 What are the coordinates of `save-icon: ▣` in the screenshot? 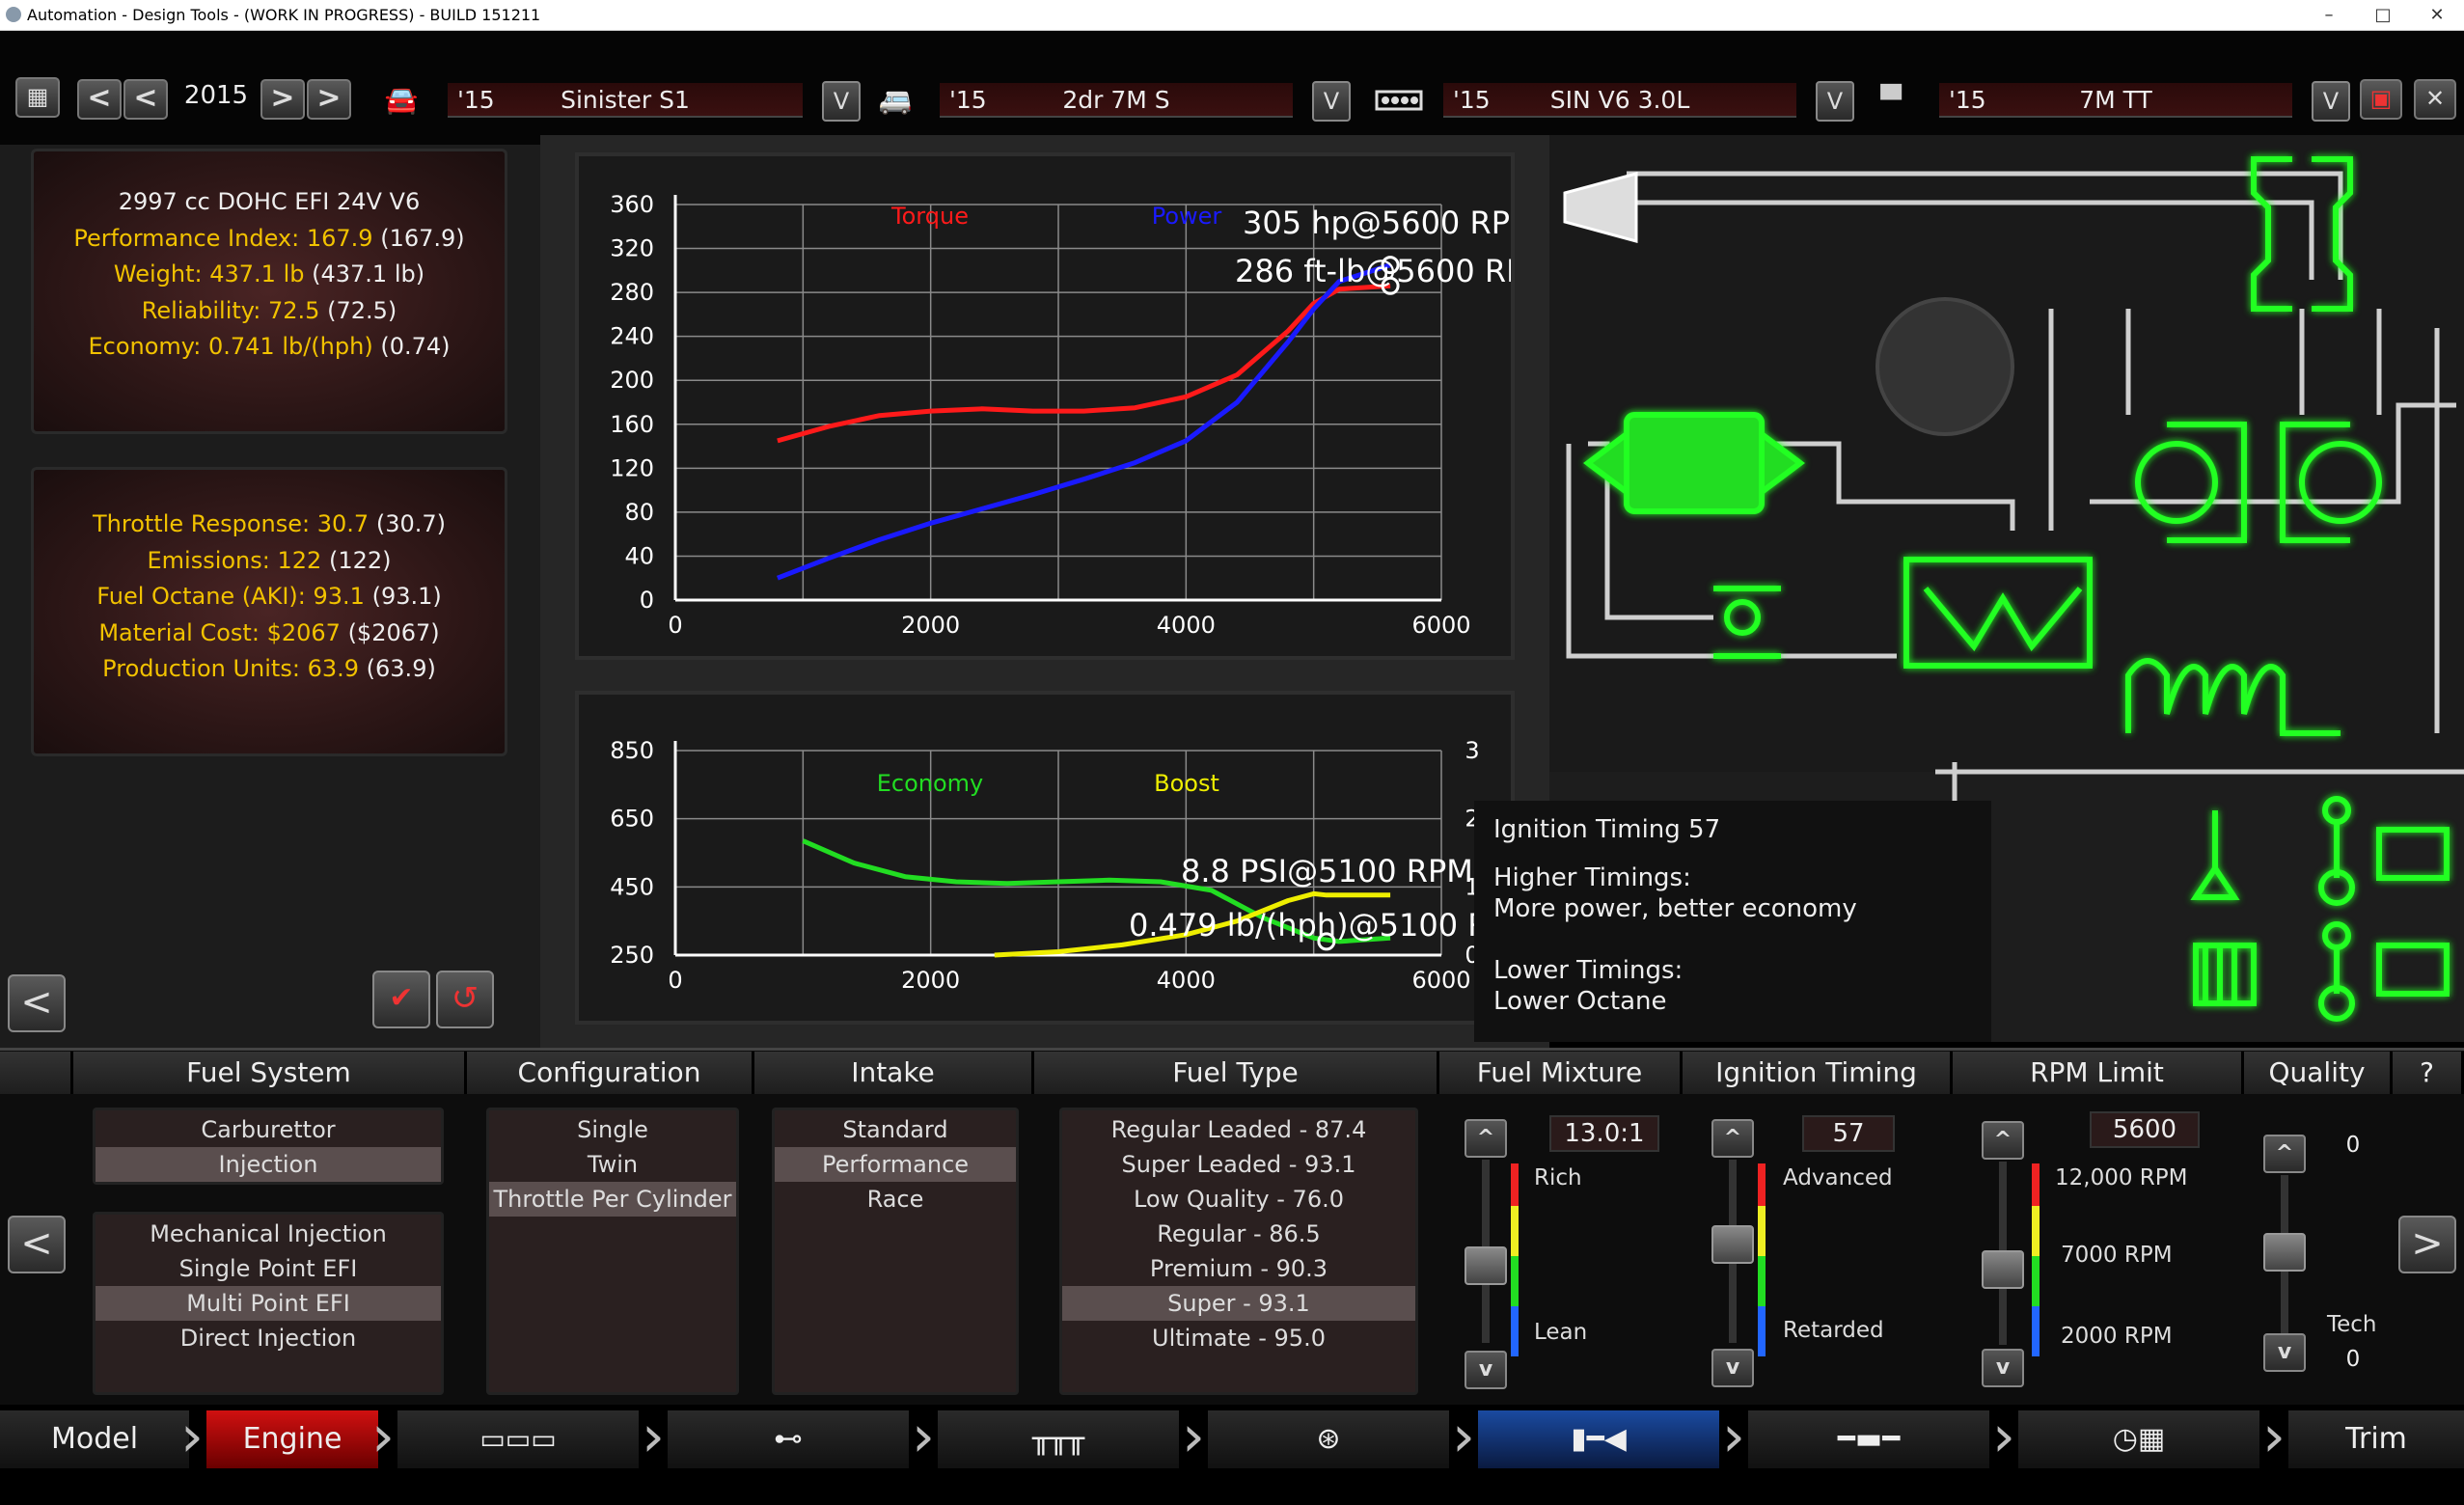 It's located at (2381, 99).